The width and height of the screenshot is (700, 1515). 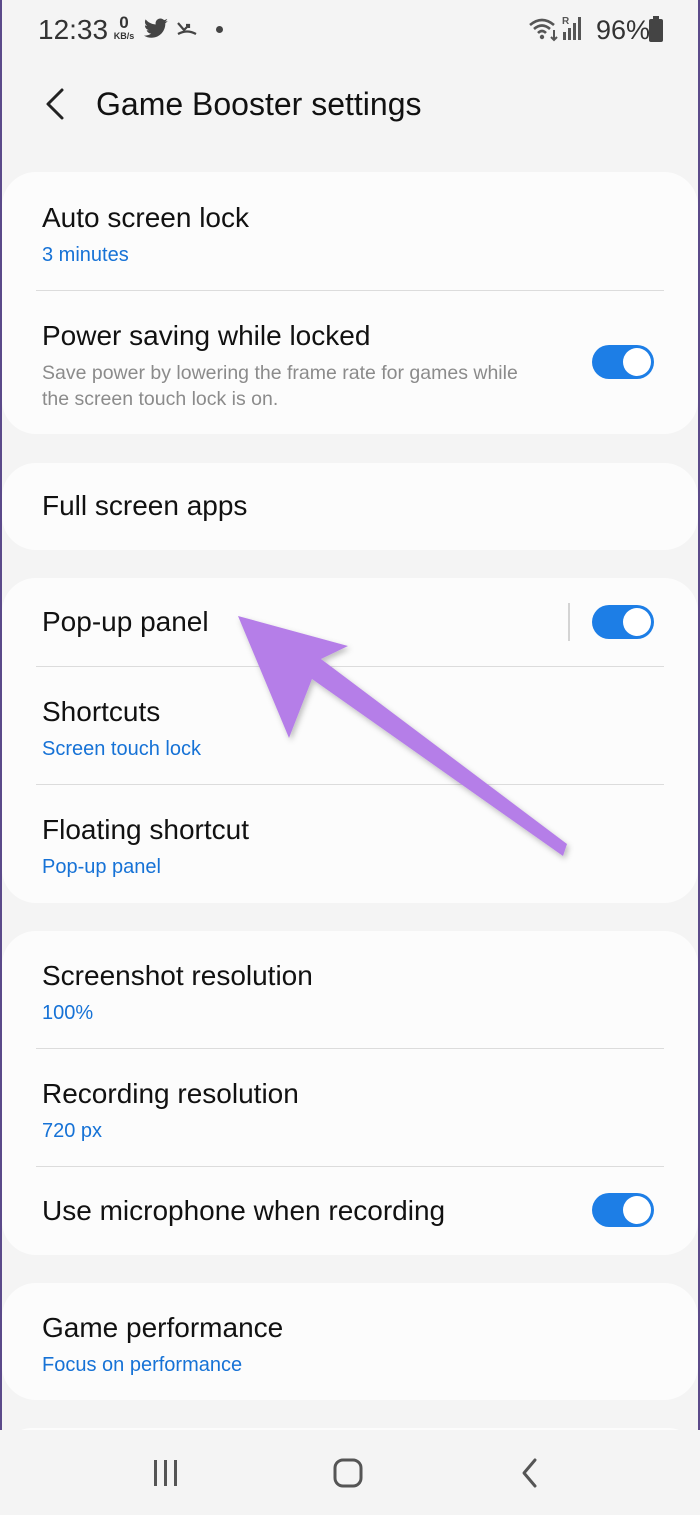 What do you see at coordinates (124, 22) in the screenshot?
I see `network-speed-value: 0` at bounding box center [124, 22].